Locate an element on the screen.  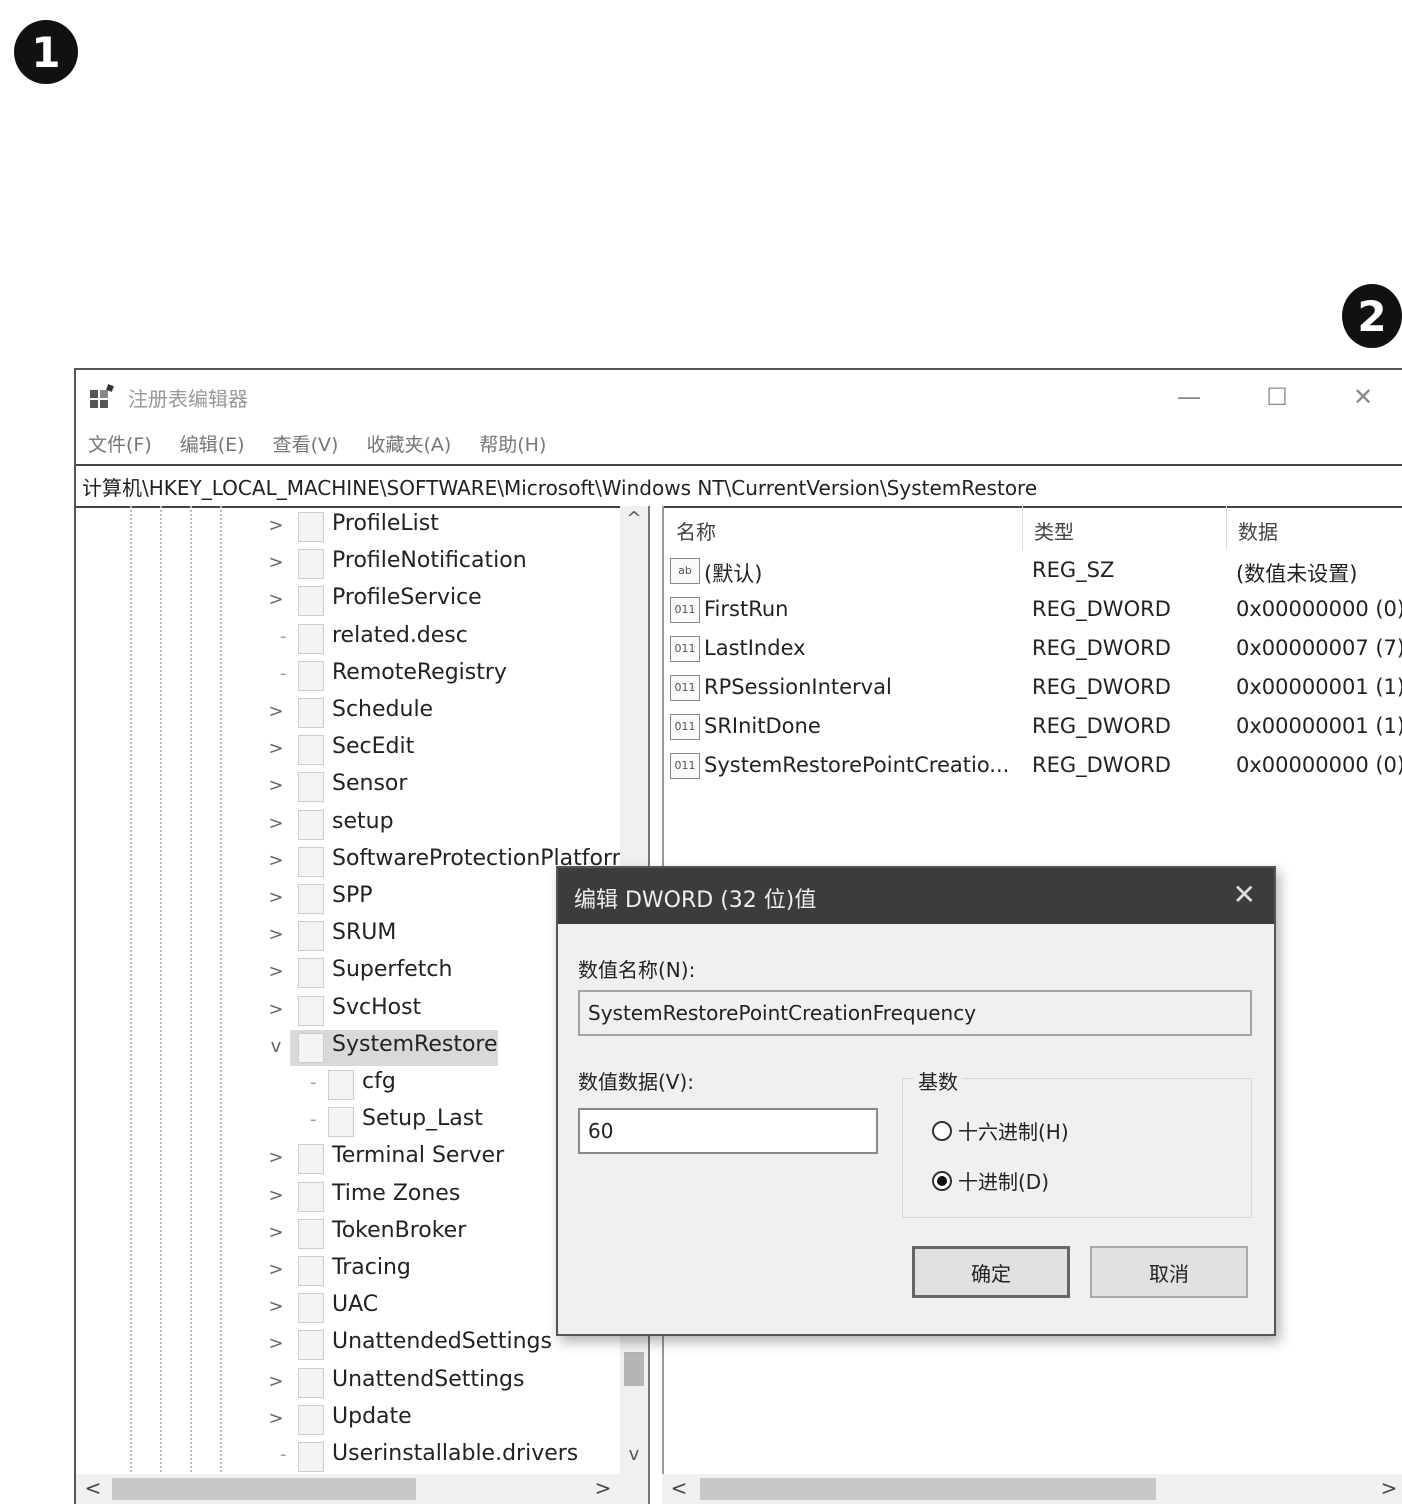
list-horizontal-scrollbar: < > is located at coordinates (1032, 1489).